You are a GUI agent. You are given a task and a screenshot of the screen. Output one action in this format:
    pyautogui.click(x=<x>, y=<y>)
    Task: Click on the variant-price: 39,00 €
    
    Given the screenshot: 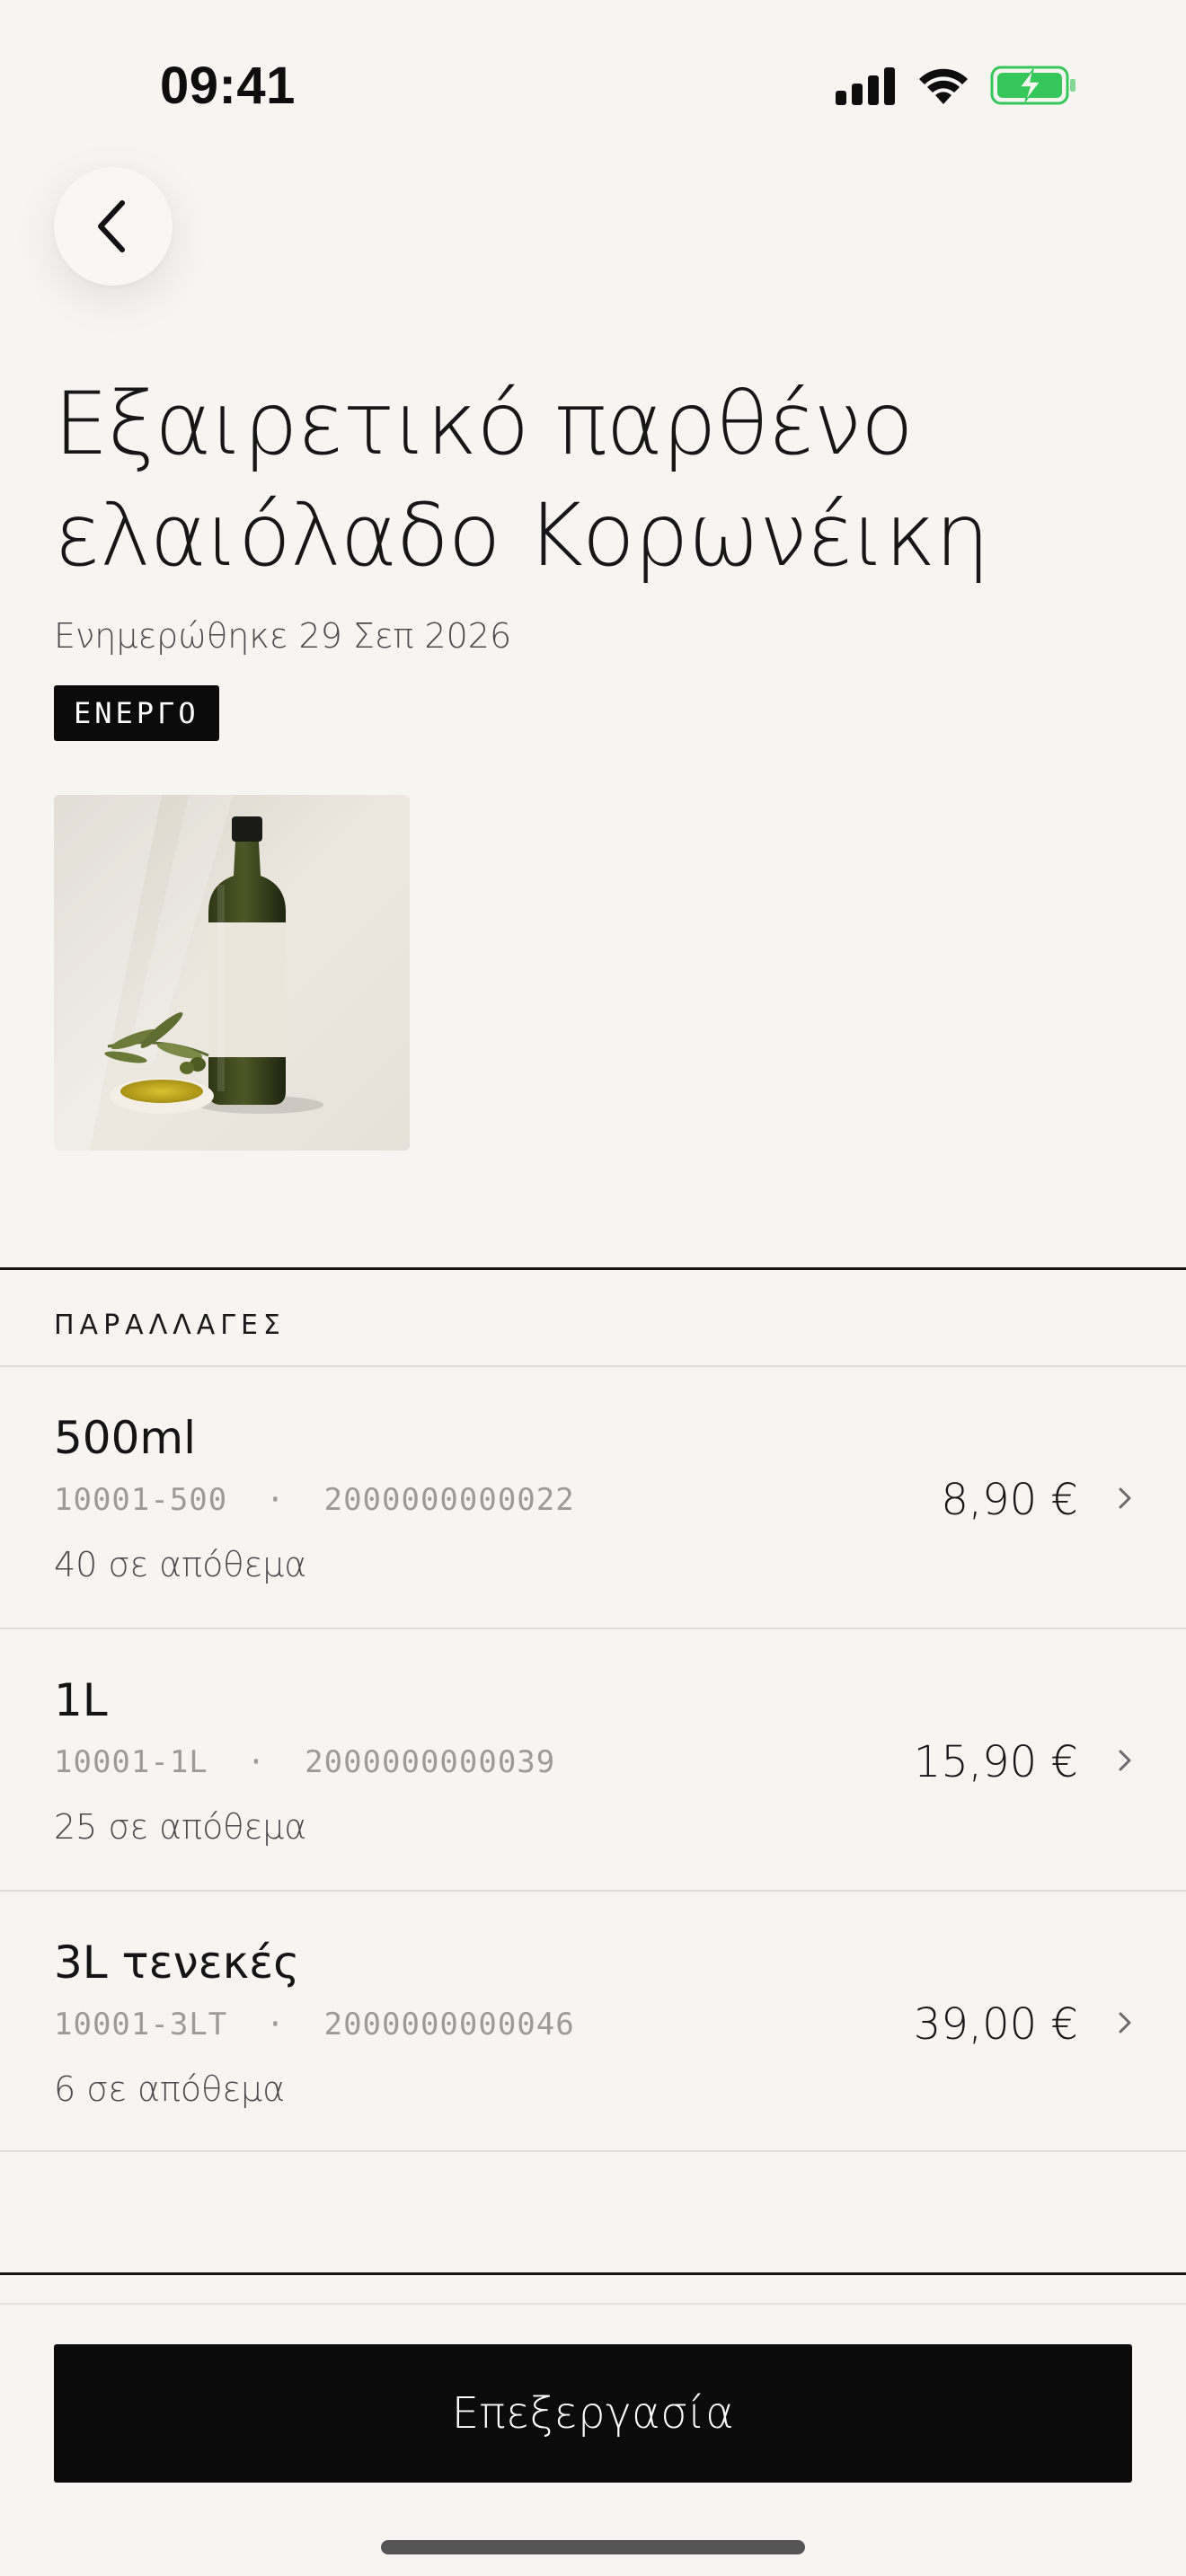 What is the action you would take?
    pyautogui.click(x=995, y=2024)
    